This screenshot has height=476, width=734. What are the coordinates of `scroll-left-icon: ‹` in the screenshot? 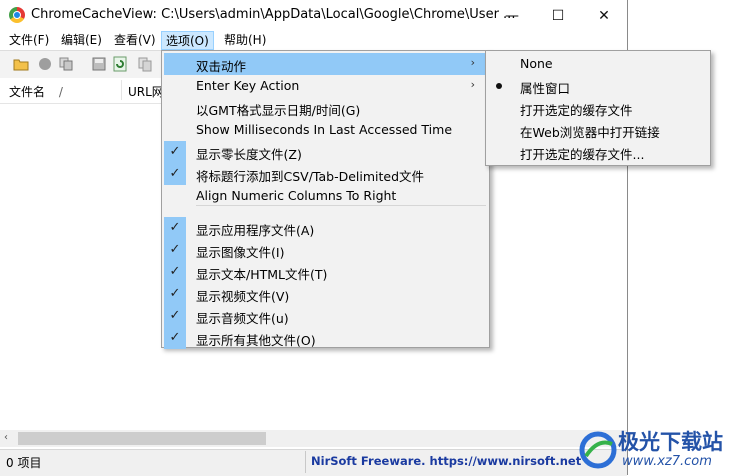 It's located at (6, 437).